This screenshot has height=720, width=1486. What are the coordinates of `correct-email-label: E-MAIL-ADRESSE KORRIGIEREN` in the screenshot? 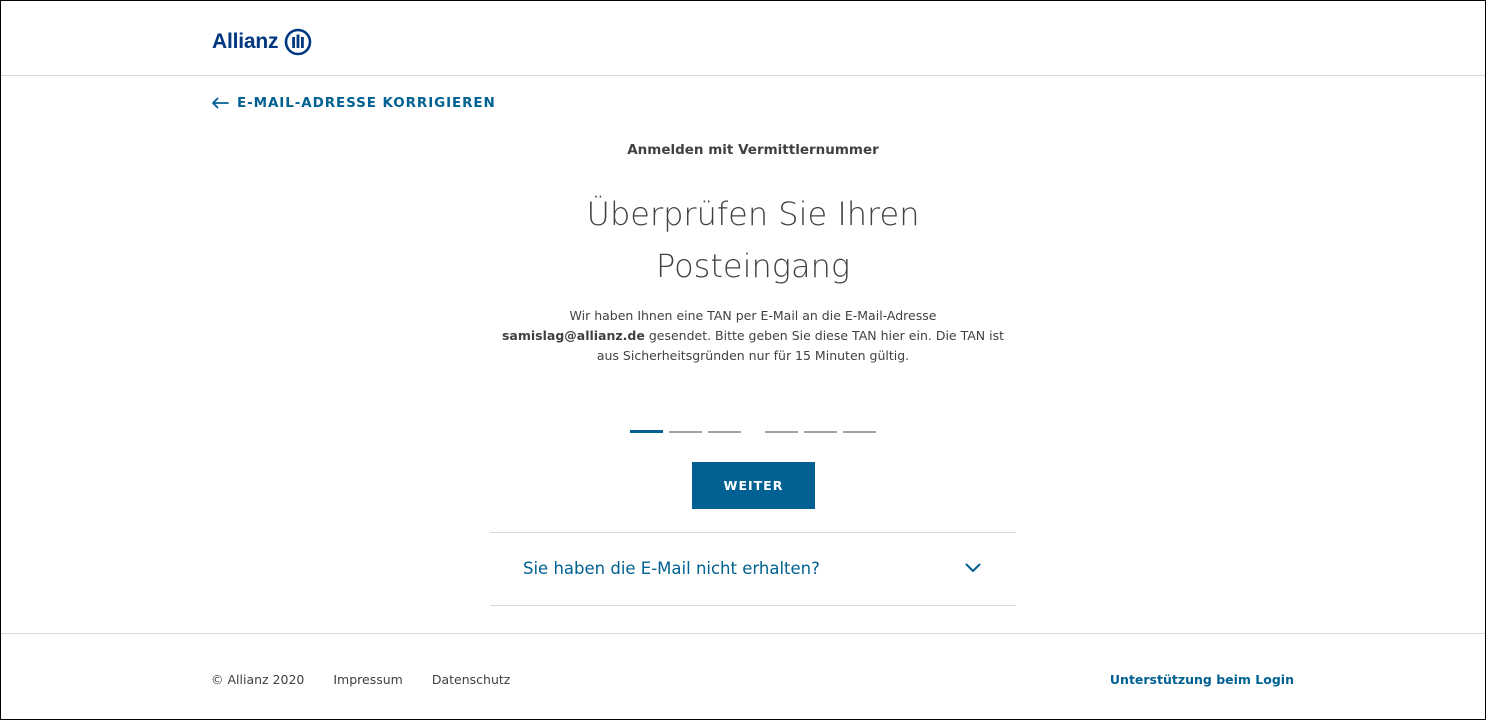 It's located at (366, 103).